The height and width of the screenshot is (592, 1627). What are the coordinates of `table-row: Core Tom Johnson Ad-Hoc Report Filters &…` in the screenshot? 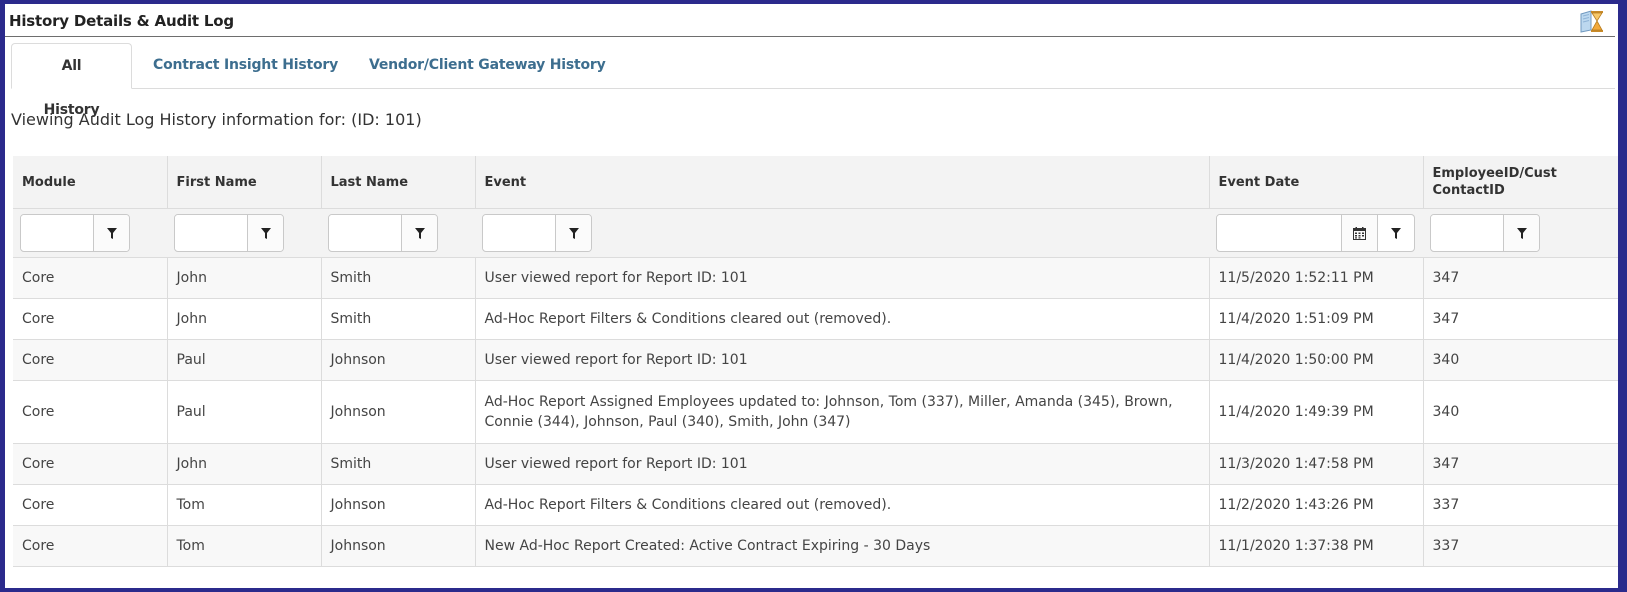 It's located at (815, 505).